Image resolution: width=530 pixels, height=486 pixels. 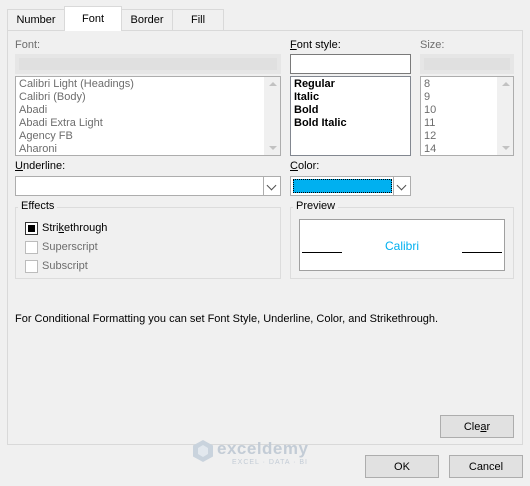 I want to click on font-style-list: Regular Italic Bold Bold Italic, so click(x=350, y=116).